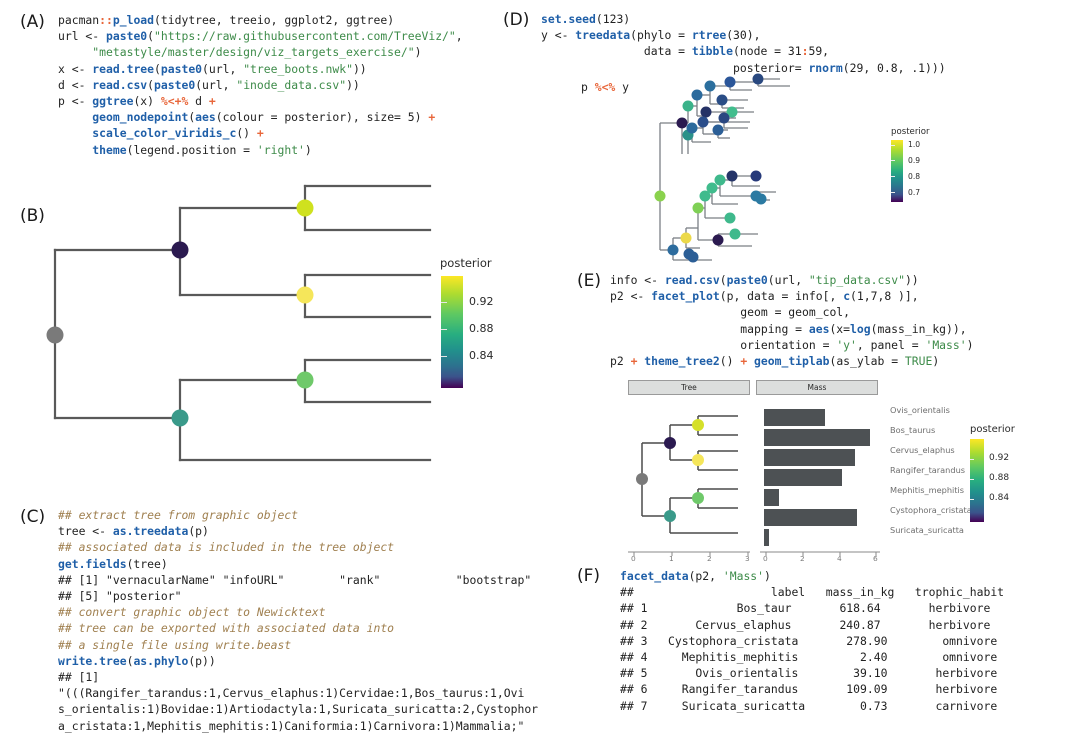 The width and height of the screenshot is (1080, 734). I want to click on panel-e-bars, so click(817, 477).